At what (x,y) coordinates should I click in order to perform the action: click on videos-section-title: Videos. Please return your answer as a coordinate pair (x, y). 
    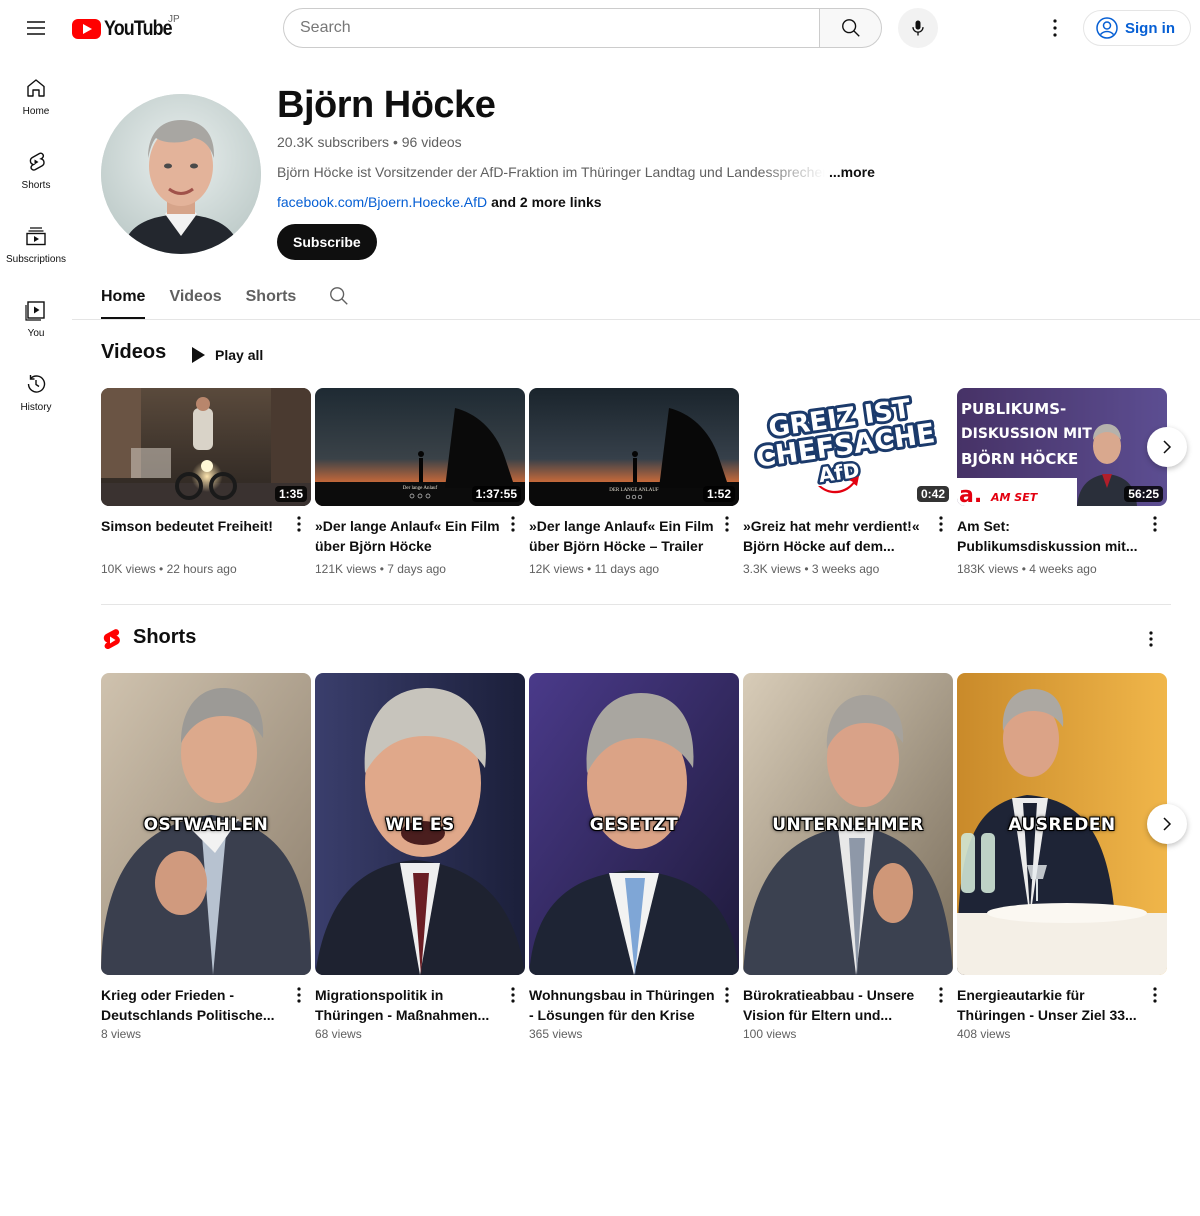
    Looking at the image, I should click on (133, 352).